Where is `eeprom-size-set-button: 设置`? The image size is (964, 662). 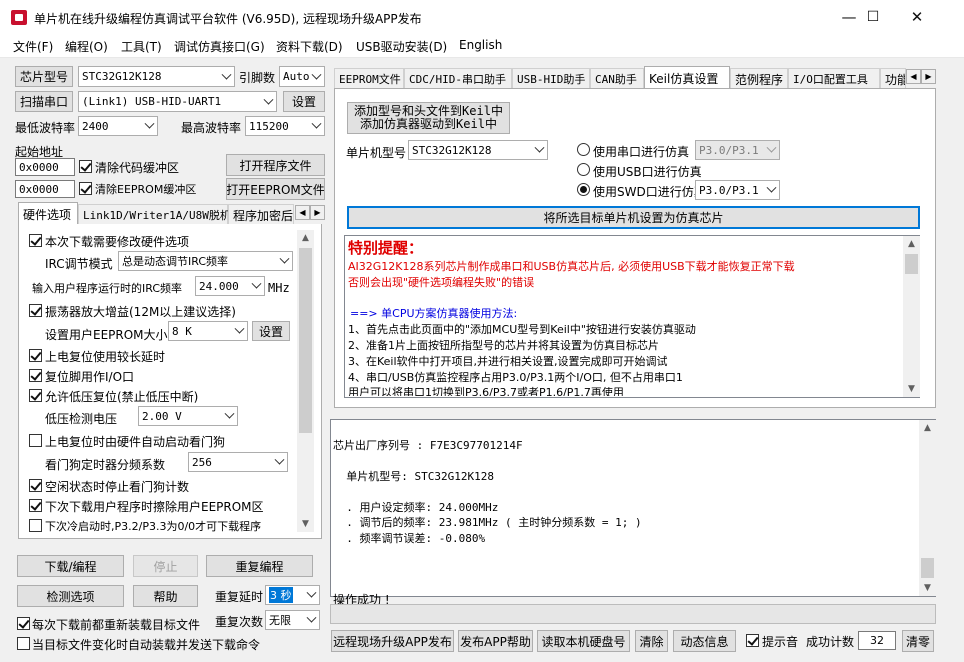 eeprom-size-set-button: 设置 is located at coordinates (271, 331).